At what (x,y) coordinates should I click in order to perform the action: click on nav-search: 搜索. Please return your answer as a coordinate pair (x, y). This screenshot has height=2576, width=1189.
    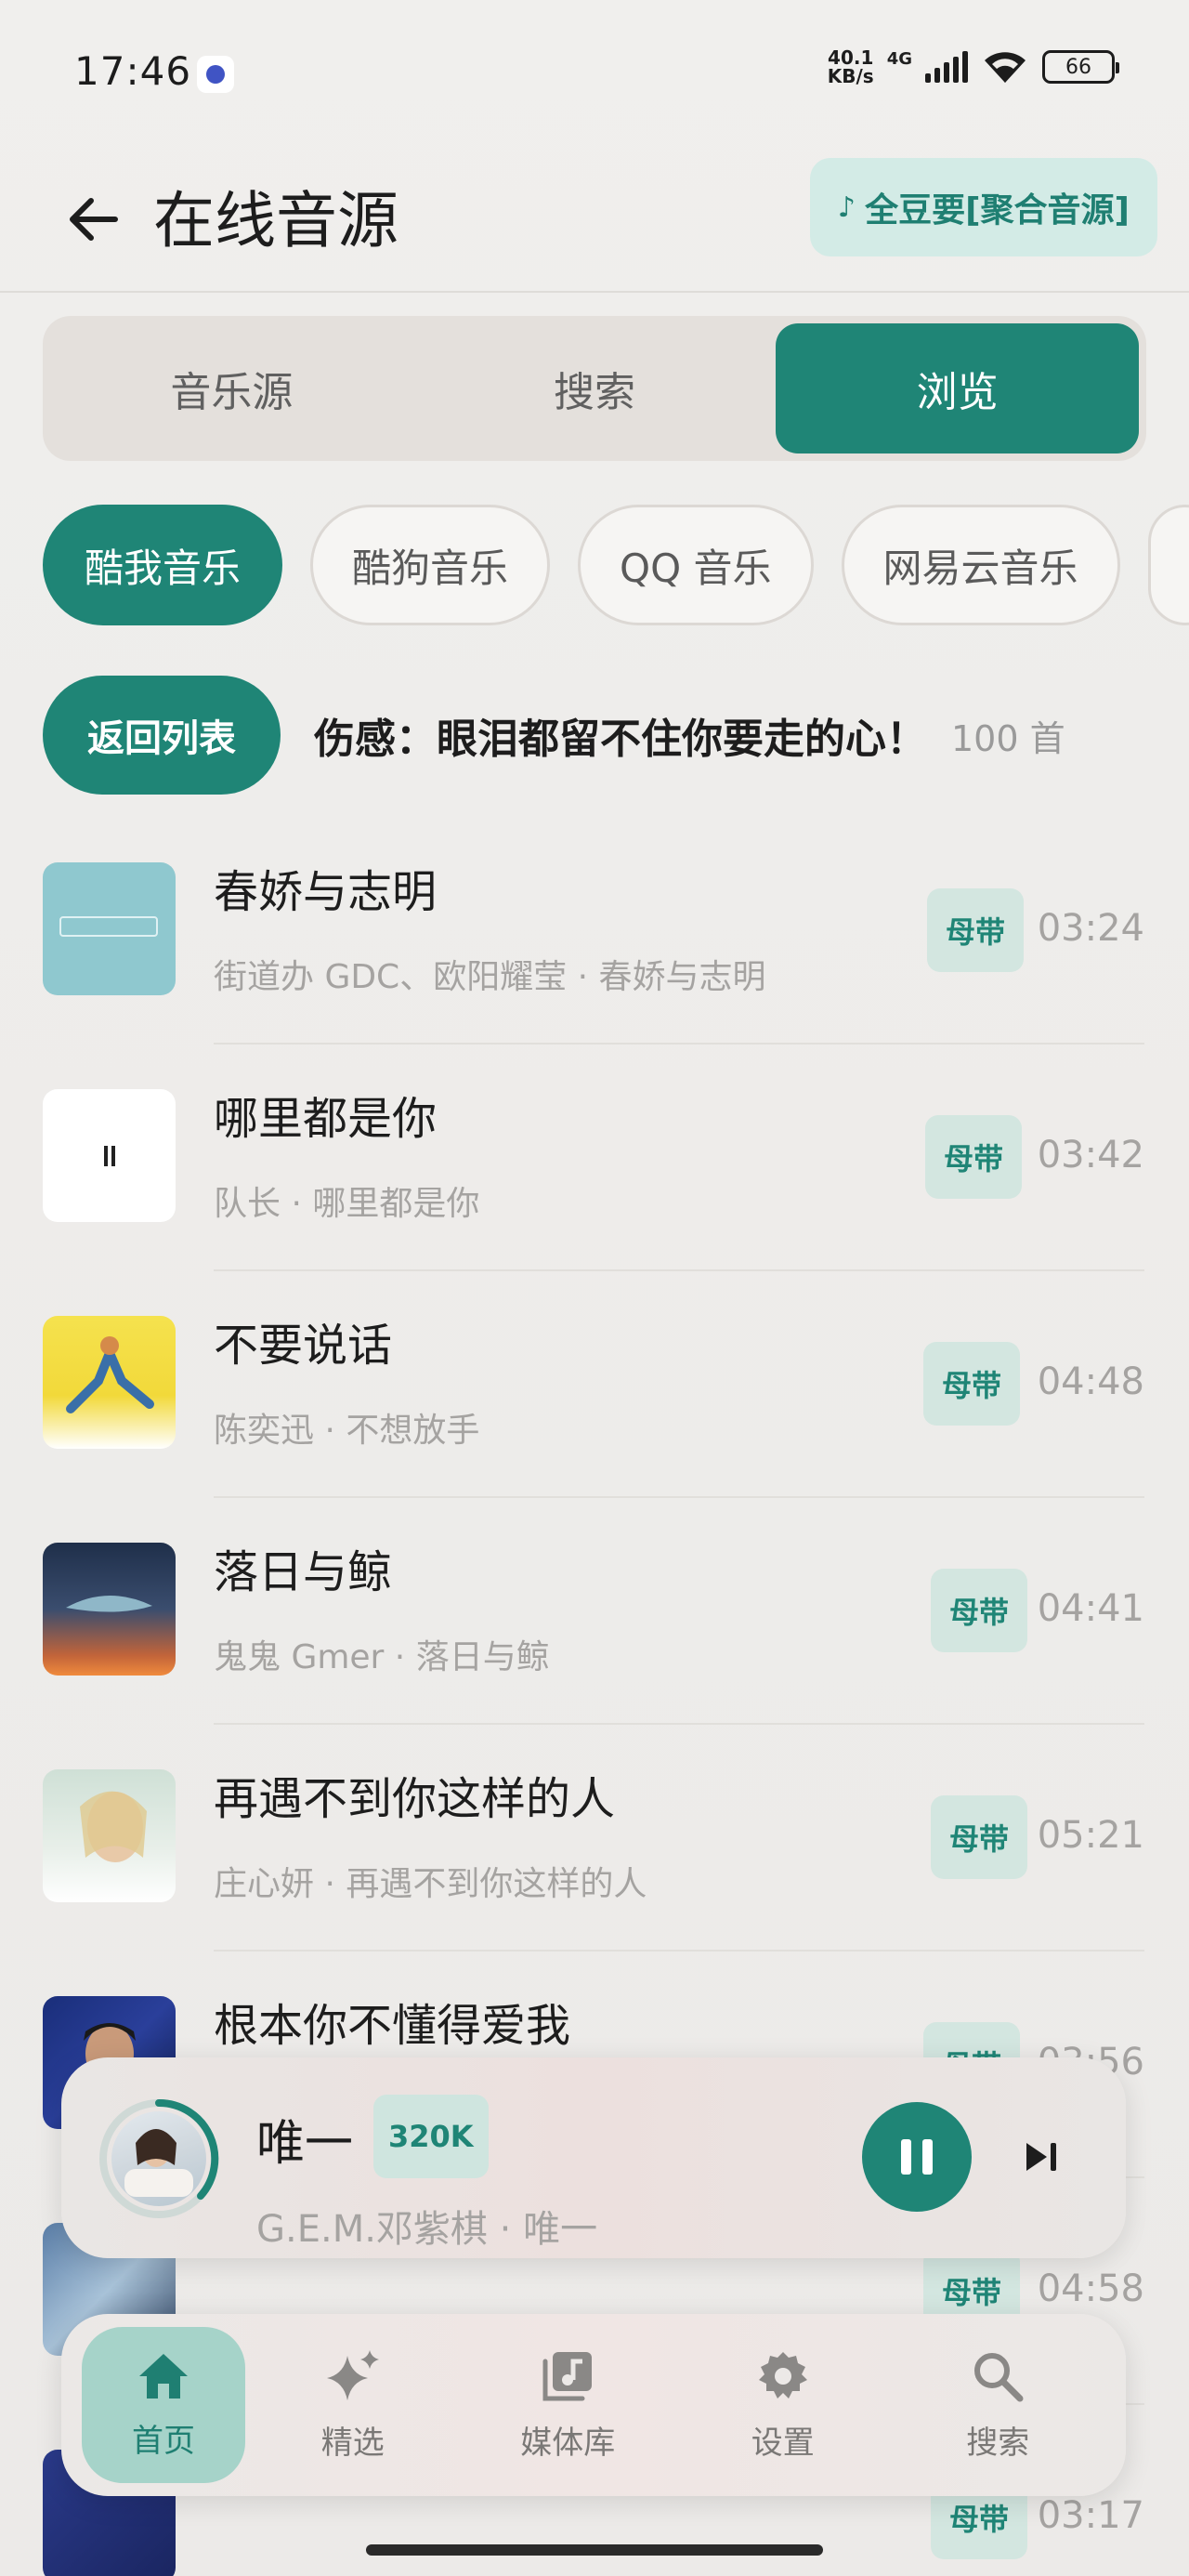
    Looking at the image, I should click on (998, 2405).